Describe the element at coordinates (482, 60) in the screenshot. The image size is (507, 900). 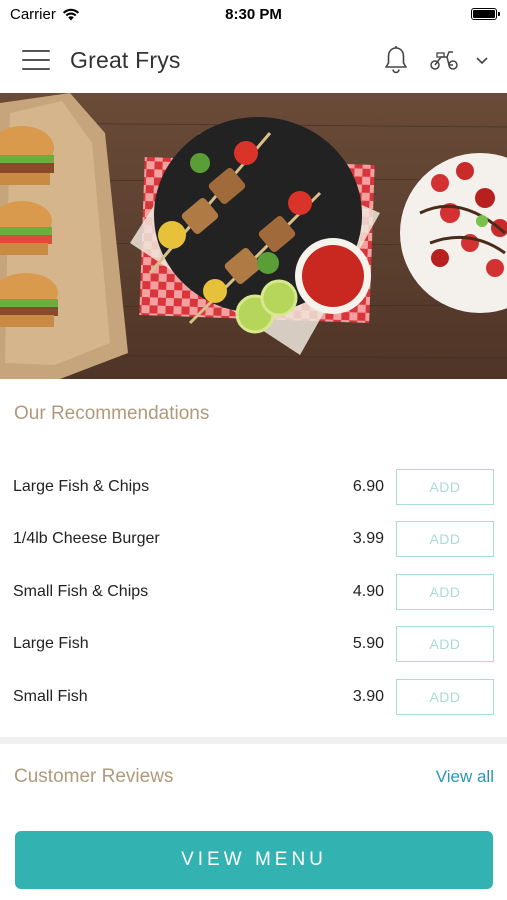
I see `chevron-down-icon` at that location.